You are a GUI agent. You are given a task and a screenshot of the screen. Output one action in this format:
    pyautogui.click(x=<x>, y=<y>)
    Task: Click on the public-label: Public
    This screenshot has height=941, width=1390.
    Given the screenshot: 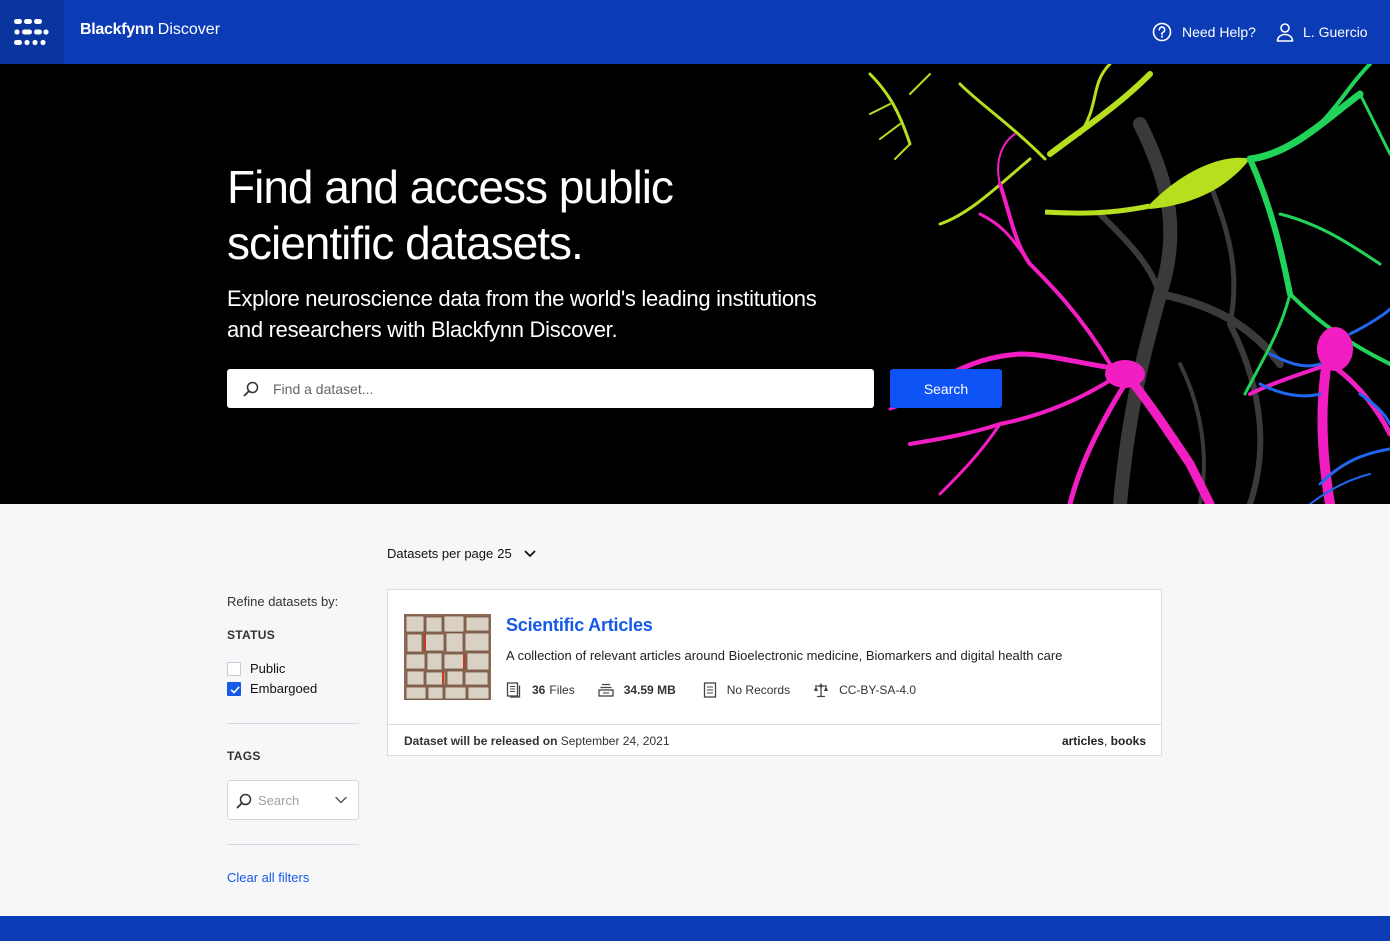 What is the action you would take?
    pyautogui.click(x=268, y=668)
    